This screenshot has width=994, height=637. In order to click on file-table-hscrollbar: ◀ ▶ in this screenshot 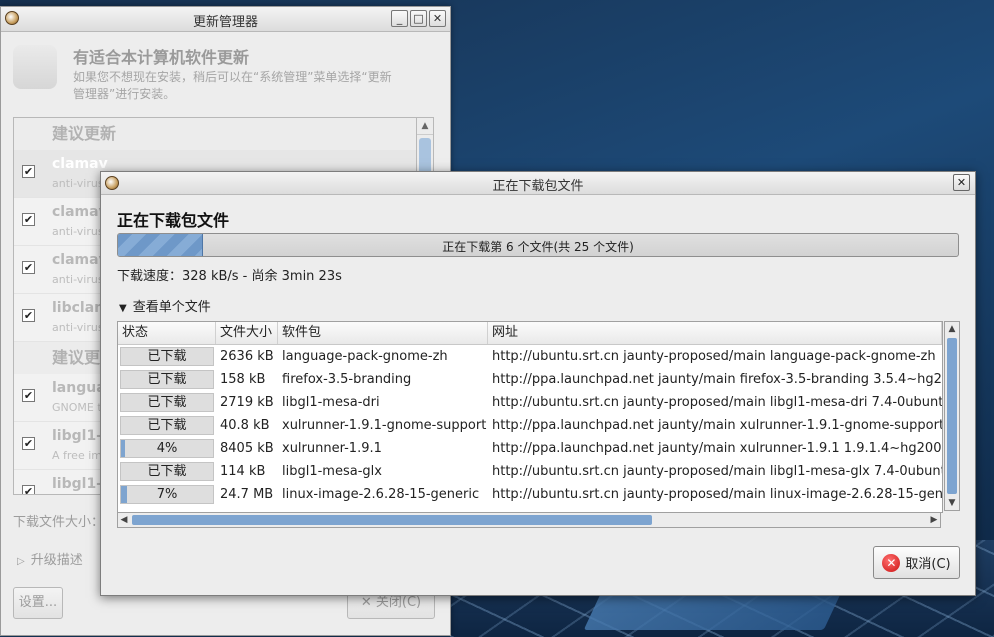, I will do `click(529, 520)`.